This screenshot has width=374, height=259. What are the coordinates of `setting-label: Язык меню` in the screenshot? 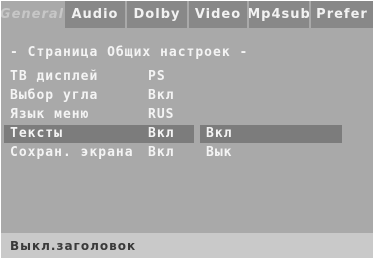 It's located at (50, 114).